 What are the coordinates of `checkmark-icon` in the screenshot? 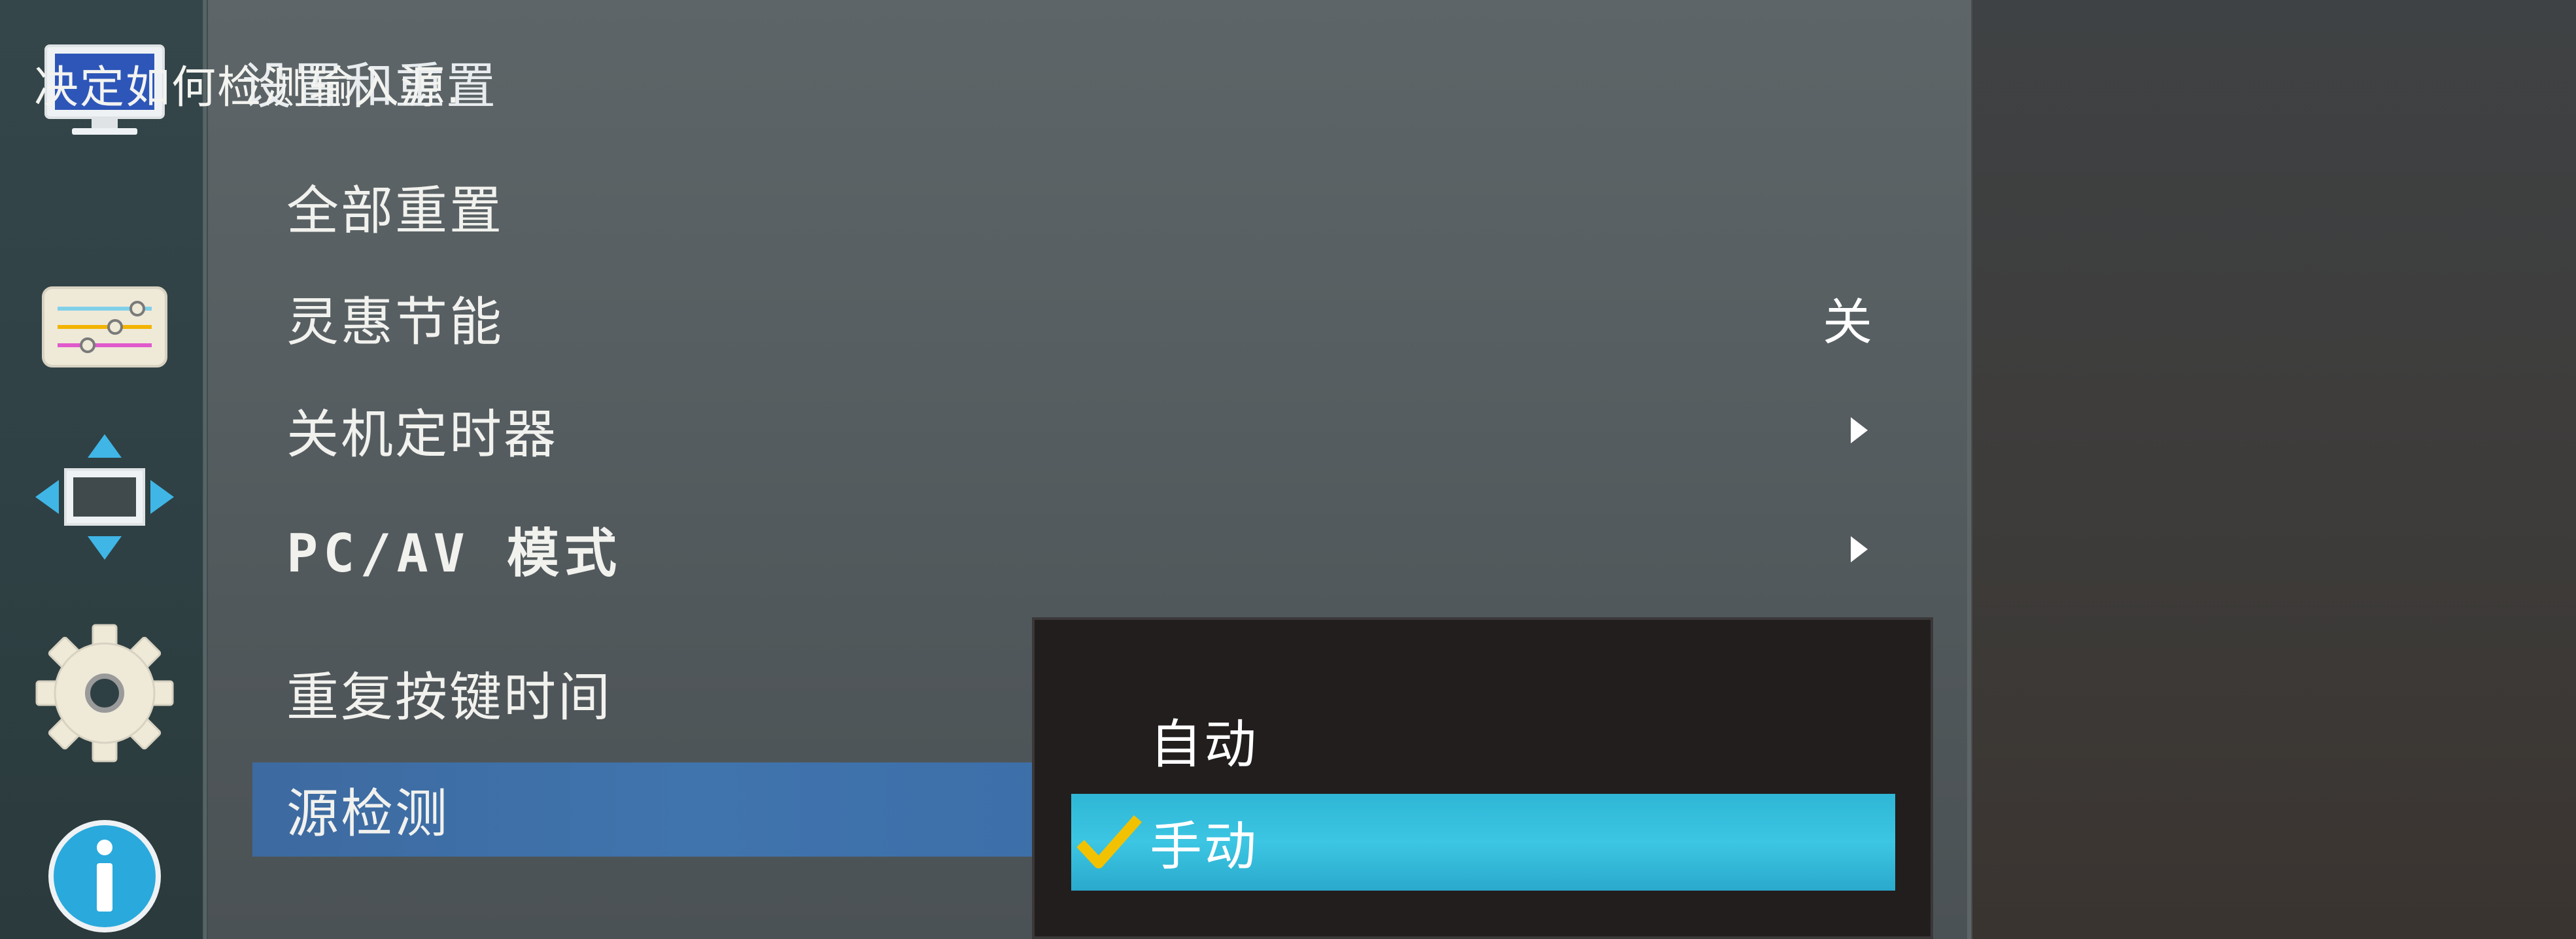 It's located at (1109, 841).